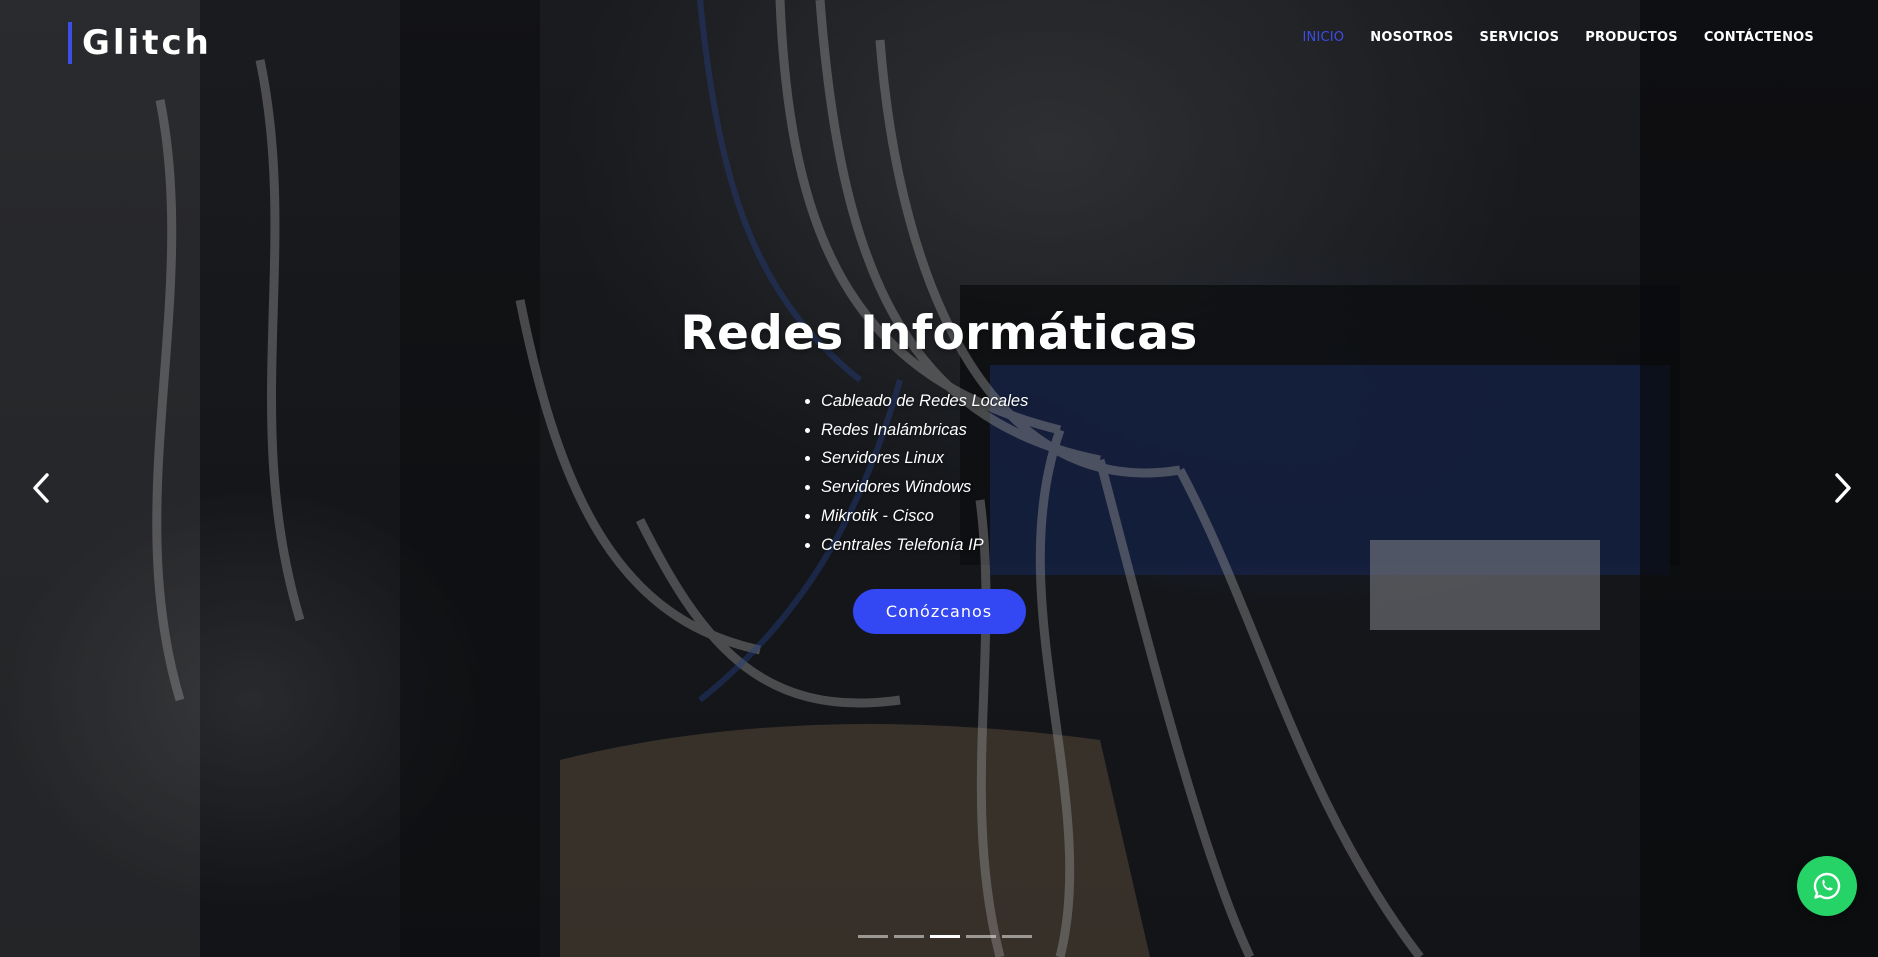 This screenshot has height=957, width=1878. I want to click on conozcanos-button: Conózcanos, so click(939, 612).